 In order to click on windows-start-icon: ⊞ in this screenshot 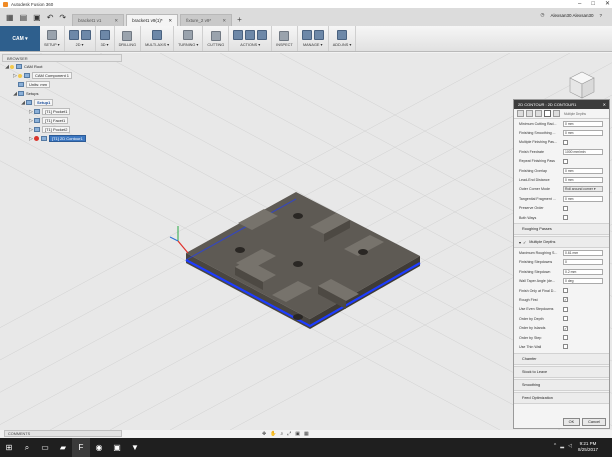, I will do `click(9, 447)`.